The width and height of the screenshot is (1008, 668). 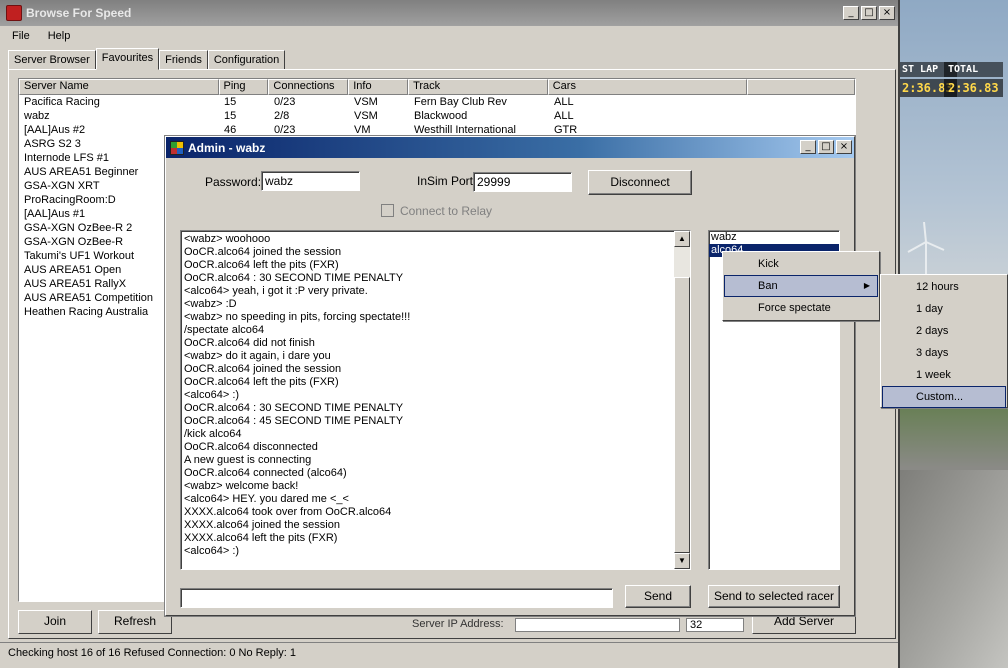 I want to click on column-header-cars: Cars, so click(x=647, y=87).